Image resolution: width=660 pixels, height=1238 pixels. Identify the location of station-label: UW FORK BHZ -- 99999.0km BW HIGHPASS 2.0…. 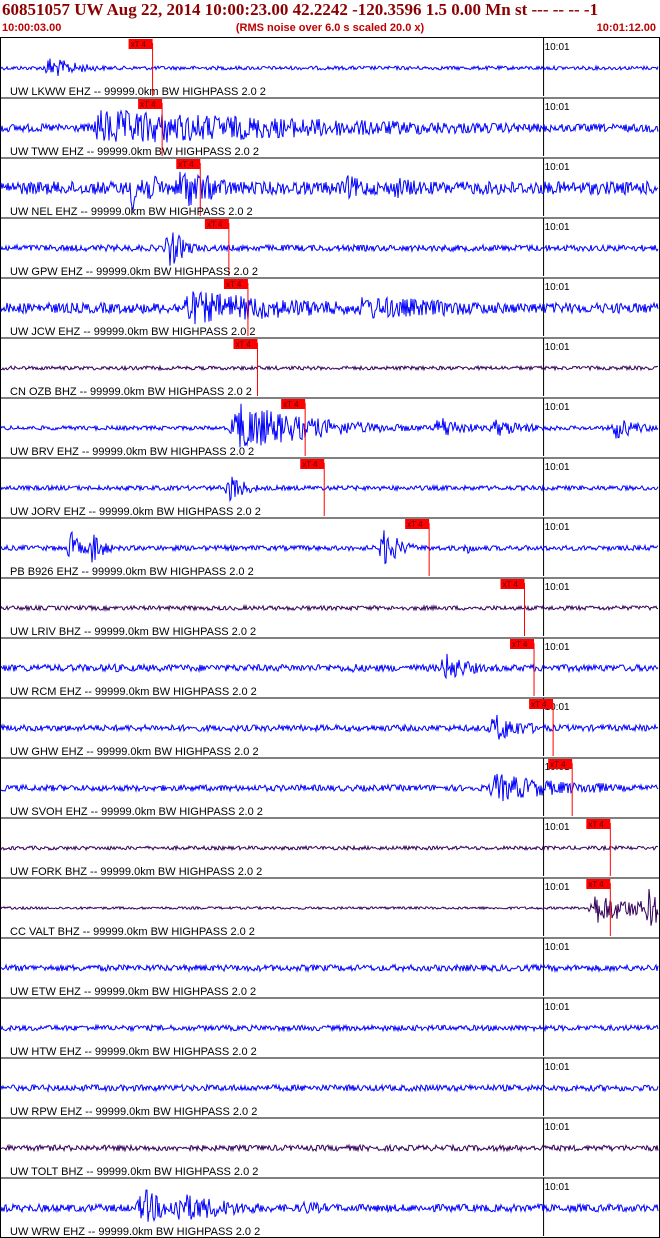
(136, 872).